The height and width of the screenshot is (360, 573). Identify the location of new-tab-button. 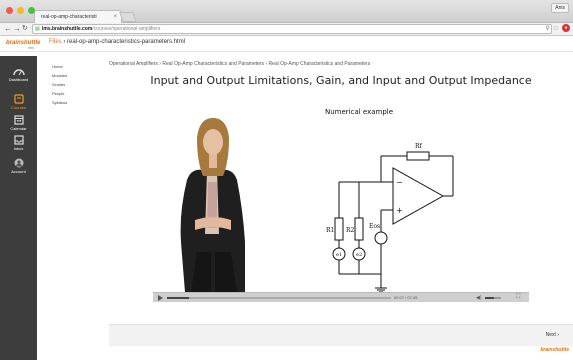
(128, 17).